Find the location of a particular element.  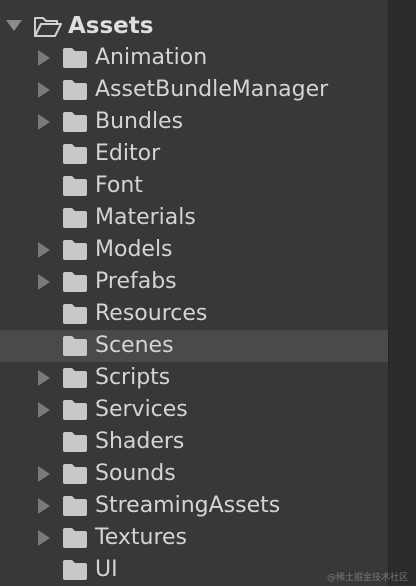

tree-item-label: Sounds is located at coordinates (135, 473).